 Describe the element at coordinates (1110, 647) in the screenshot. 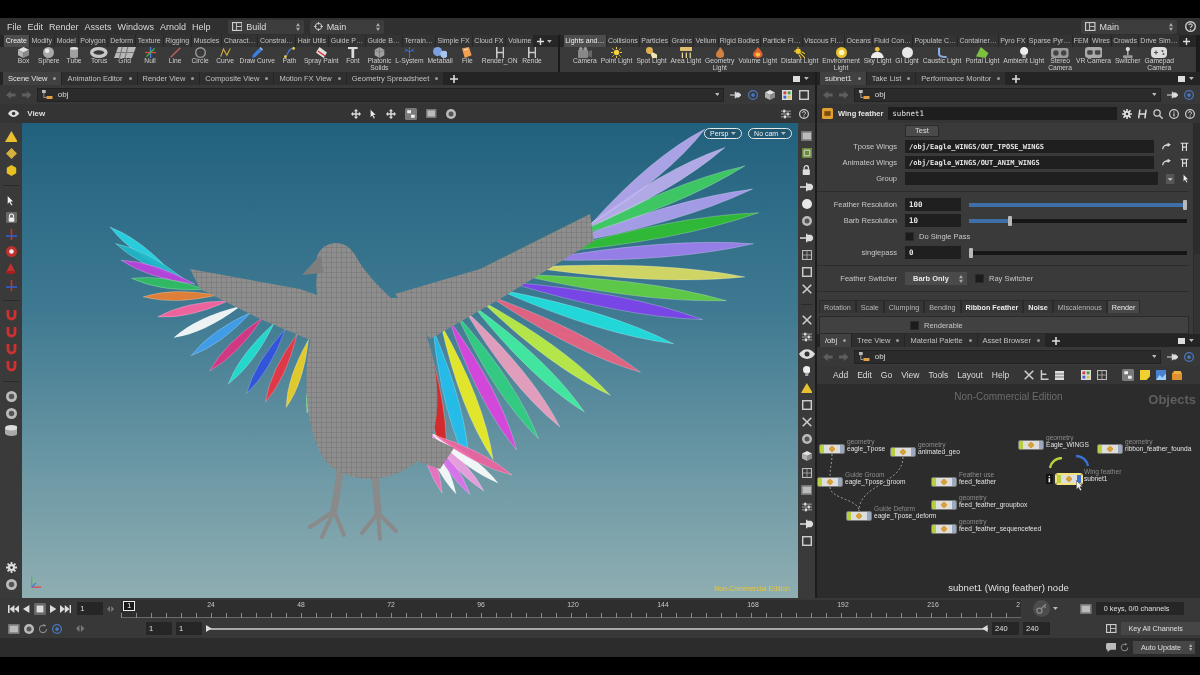

I see `chat-icon` at that location.